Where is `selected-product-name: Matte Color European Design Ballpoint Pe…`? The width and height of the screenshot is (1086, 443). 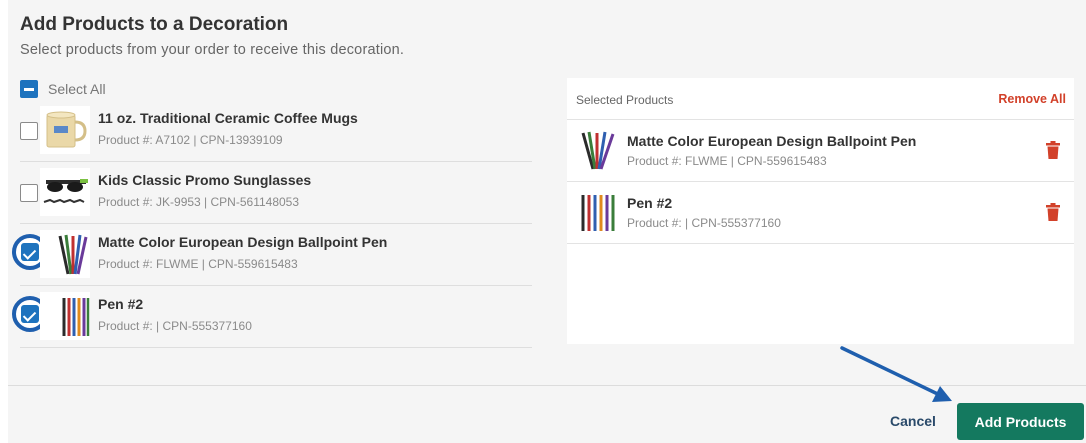
selected-product-name: Matte Color European Design Ballpoint Pe… is located at coordinates (772, 141).